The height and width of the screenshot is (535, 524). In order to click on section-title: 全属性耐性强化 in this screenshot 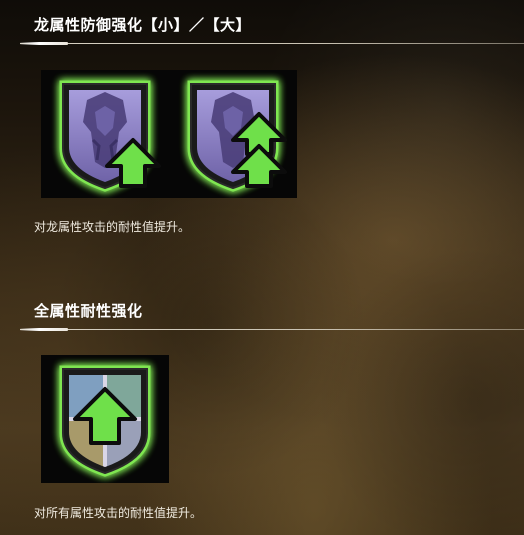, I will do `click(88, 311)`.